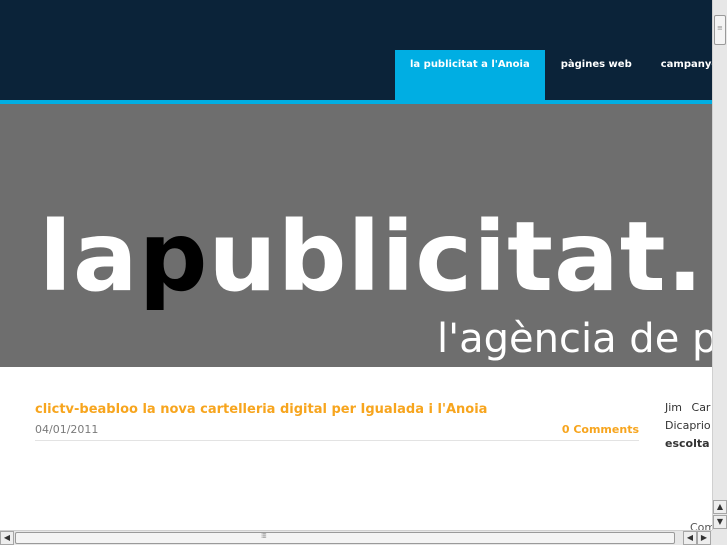  What do you see at coordinates (67, 429) in the screenshot?
I see `post-date: 04/01/2011` at bounding box center [67, 429].